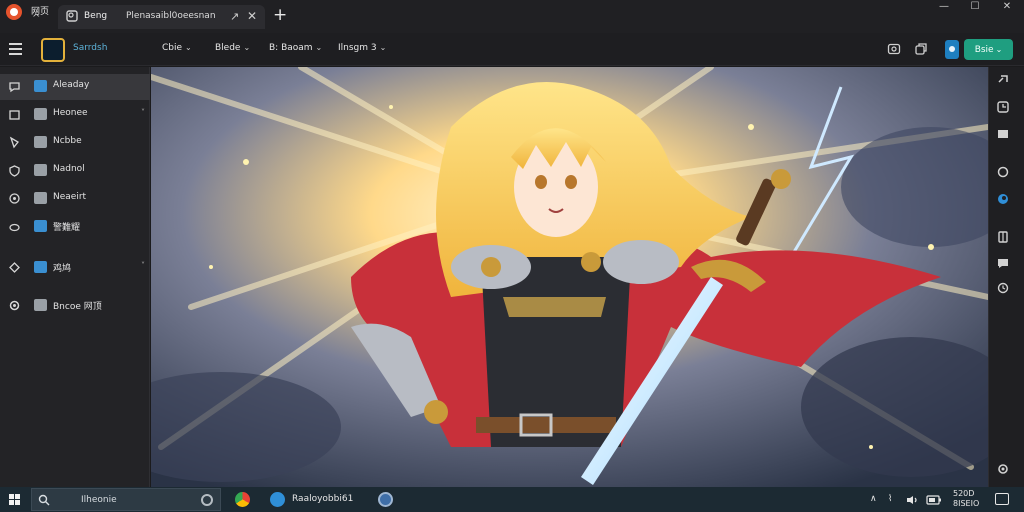 This screenshot has height=512, width=1024. Describe the element at coordinates (512, 499) in the screenshot. I see `taskbar: Ilheonie Raaloyobbi61 ∧ ⌇ 520D 8ISEIO` at that location.